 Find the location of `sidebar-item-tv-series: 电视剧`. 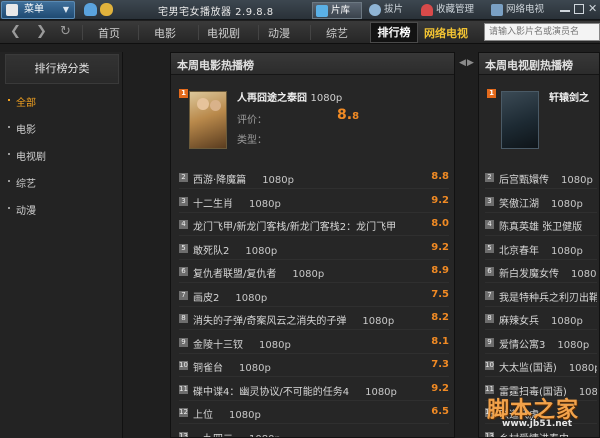

sidebar-item-tv-series: 电视剧 is located at coordinates (27, 155).